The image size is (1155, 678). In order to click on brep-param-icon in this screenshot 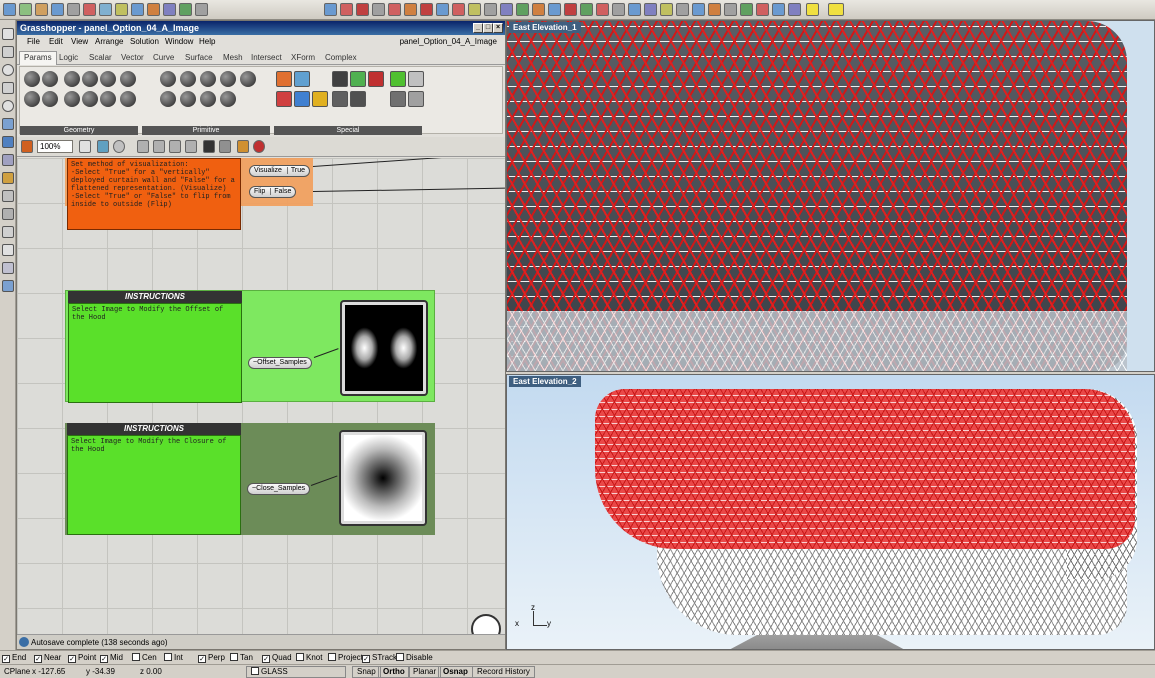, I will do `click(90, 99)`.